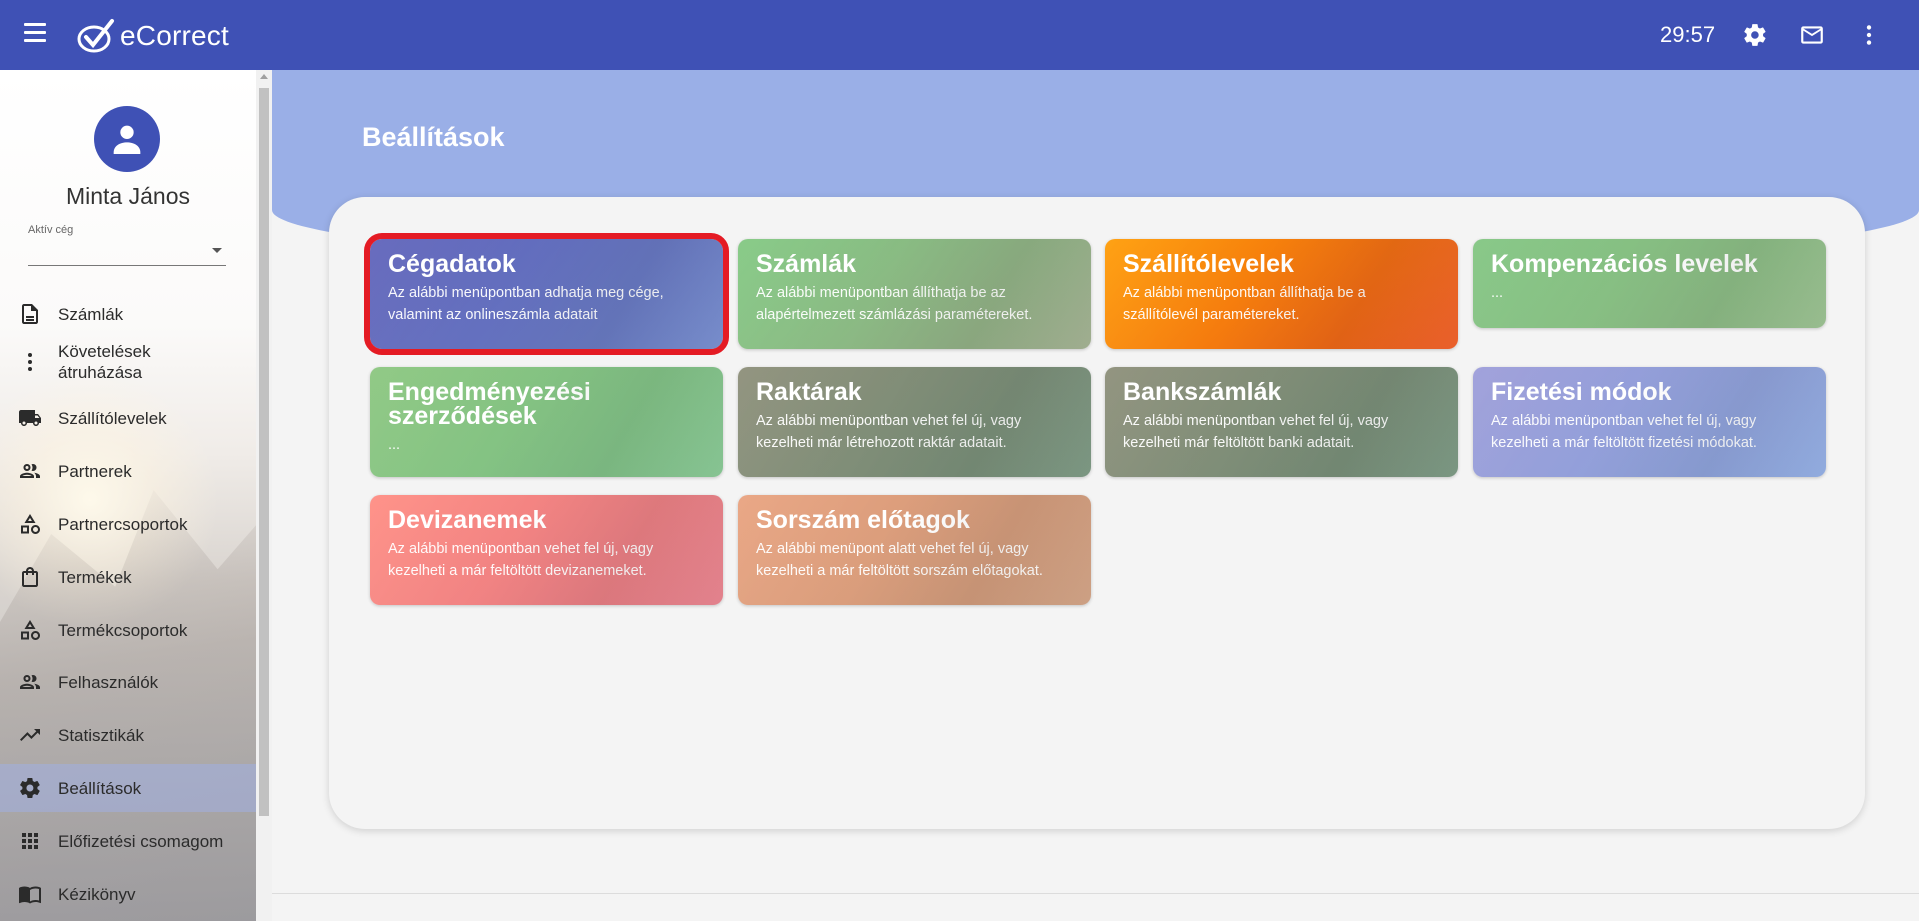 Image resolution: width=1919 pixels, height=921 pixels. I want to click on sidebar-item-label: Termékek, so click(95, 577).